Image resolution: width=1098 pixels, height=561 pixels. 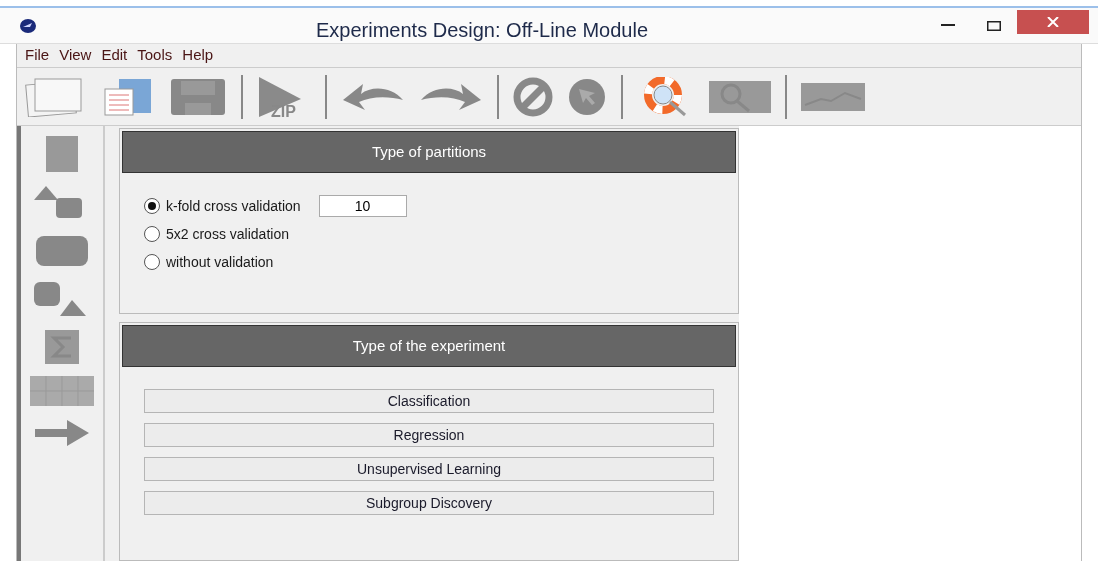 I want to click on chart-icon, so click(x=833, y=96).